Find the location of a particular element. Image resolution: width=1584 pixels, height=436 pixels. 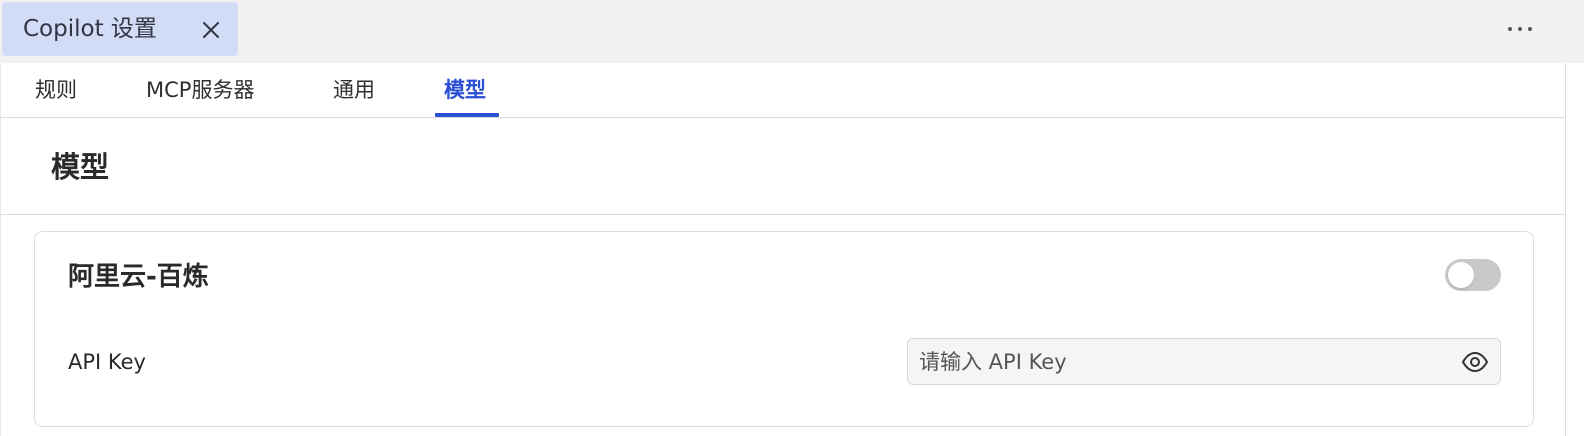

tab-rules: 规则 is located at coordinates (56, 90).